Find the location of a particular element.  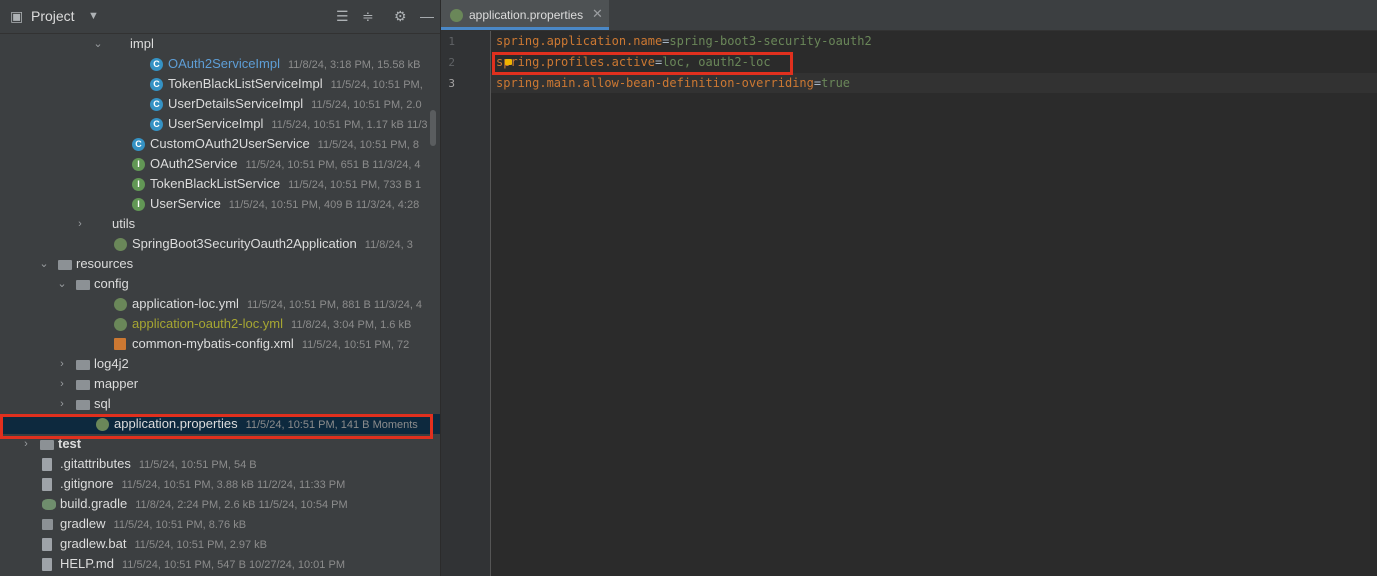

tree-item-label: .gitattributes 11/5/24, 10:51 PM, 54 B is located at coordinates (158, 463).